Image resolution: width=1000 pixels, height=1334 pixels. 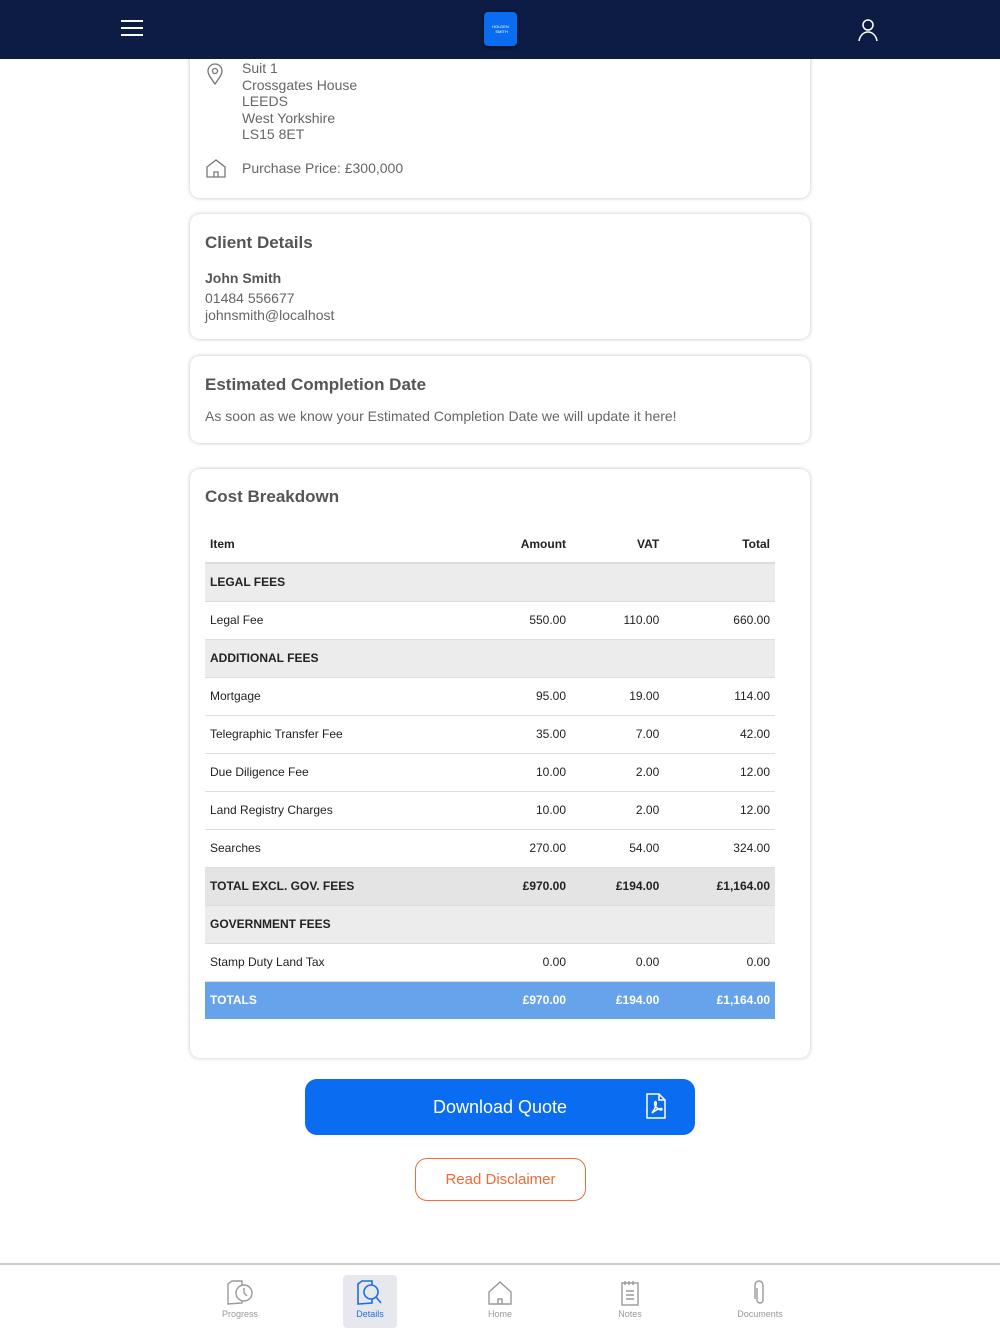 I want to click on home-icon, so click(x=500, y=1293).